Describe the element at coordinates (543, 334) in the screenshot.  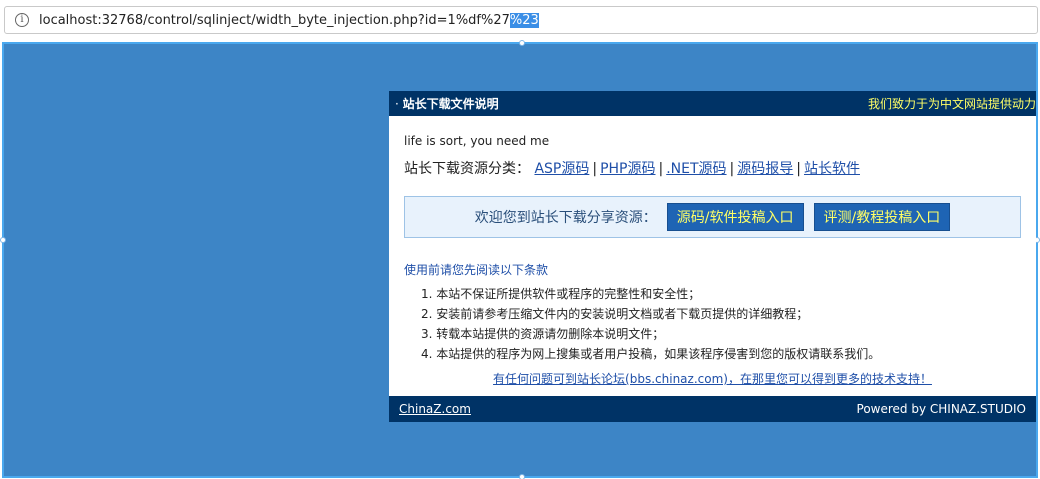
I see `rule-item: 3. 转载本站提供的资源请勿删除本说明文件；` at that location.